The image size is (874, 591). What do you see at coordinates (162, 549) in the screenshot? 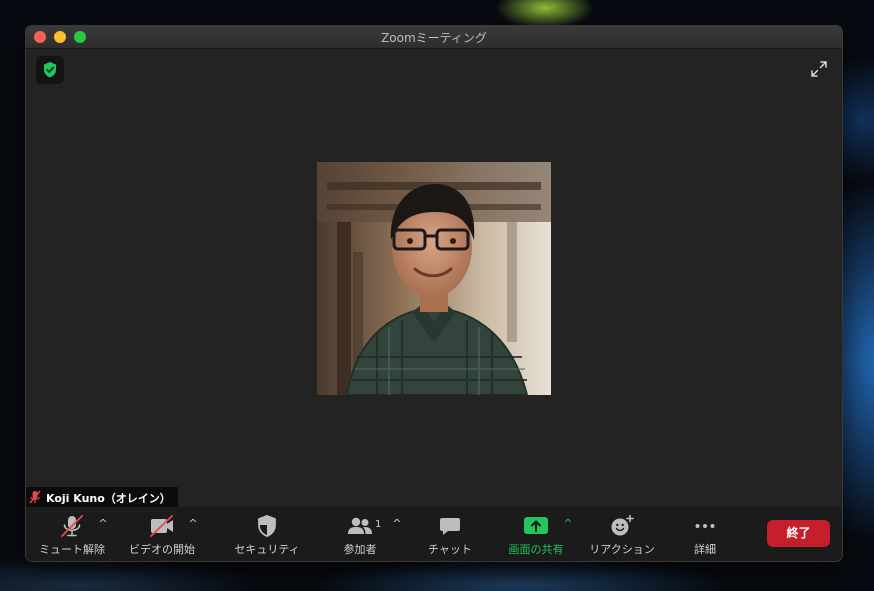
I see `start-video-label: ビデオの開始` at bounding box center [162, 549].